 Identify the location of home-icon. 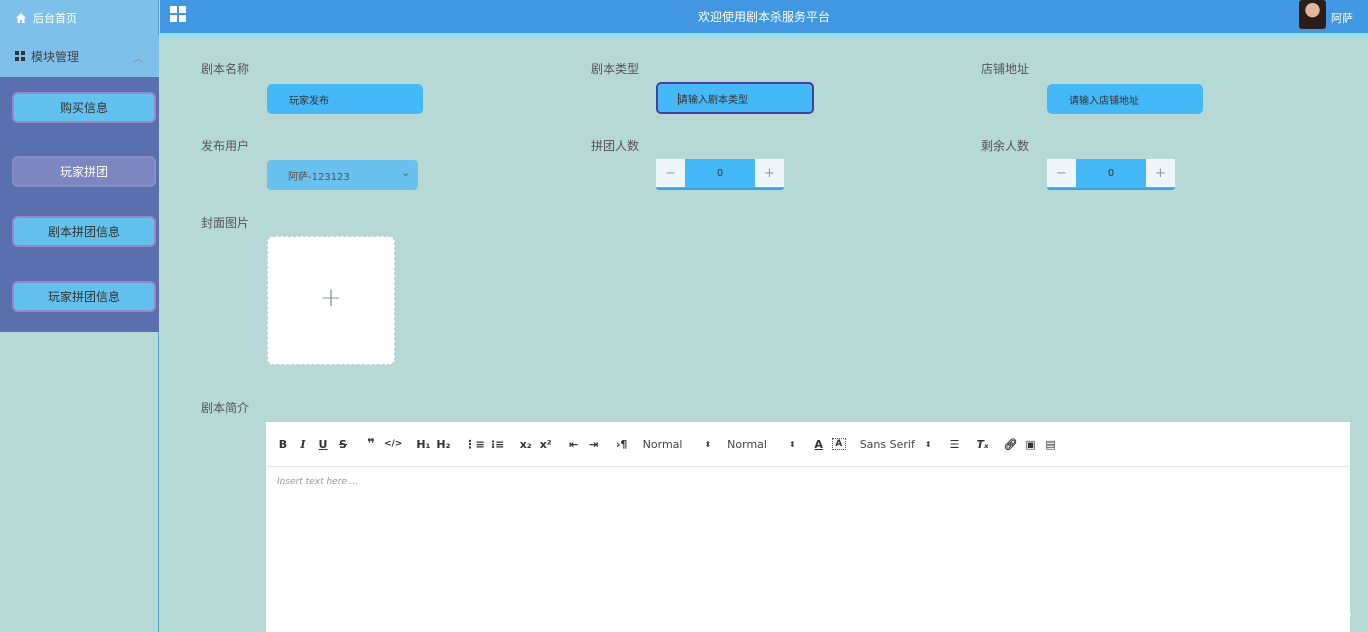
(21, 17).